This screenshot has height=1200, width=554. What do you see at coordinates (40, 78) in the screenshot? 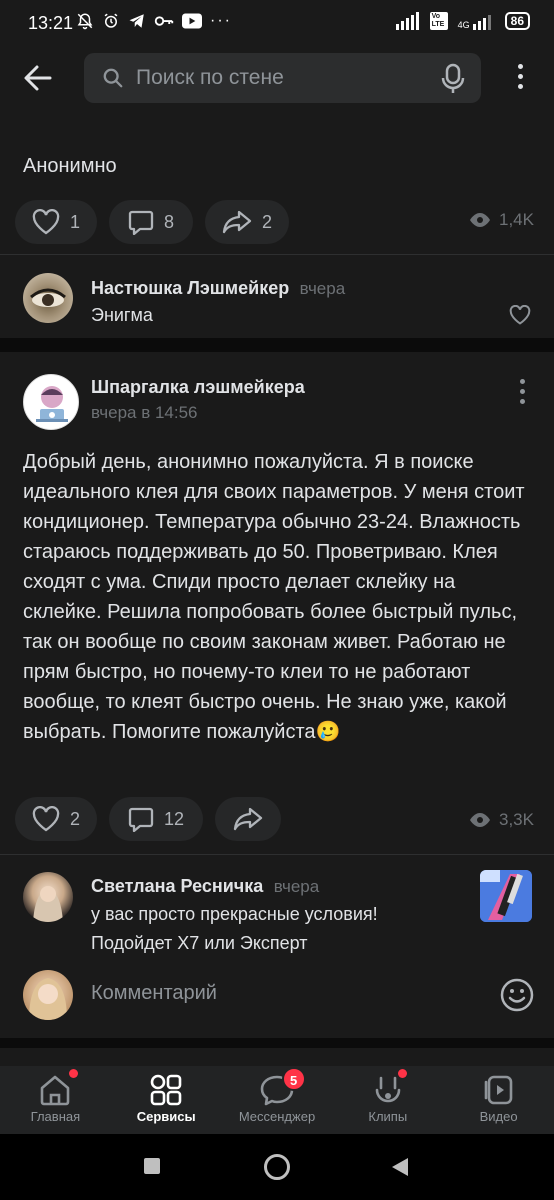
I see `back-button` at bounding box center [40, 78].